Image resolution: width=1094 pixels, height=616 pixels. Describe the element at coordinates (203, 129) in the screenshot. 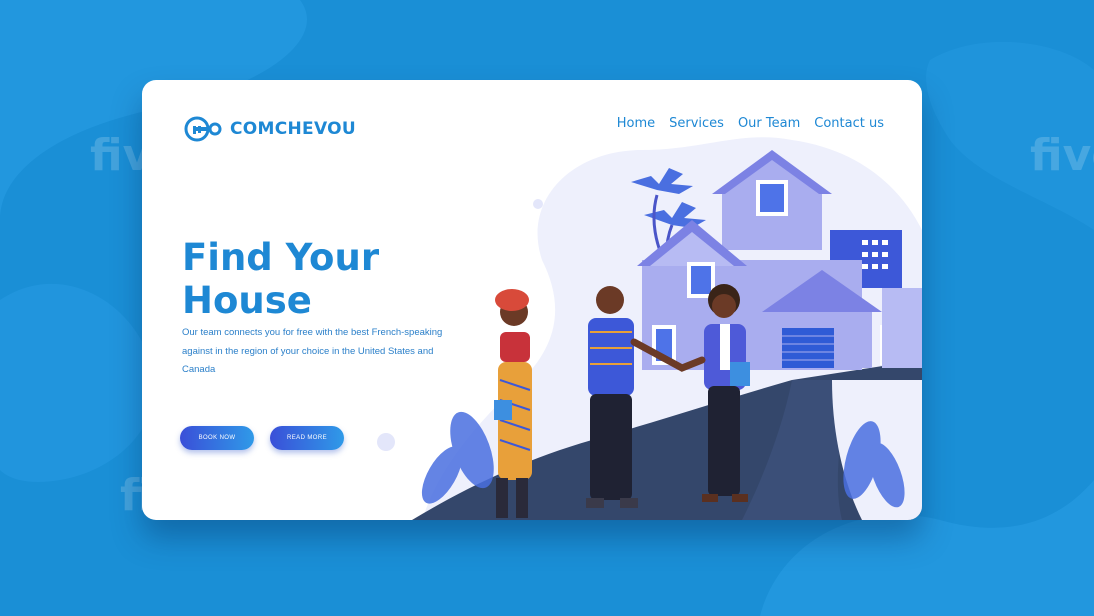

I see `key-icon` at that location.